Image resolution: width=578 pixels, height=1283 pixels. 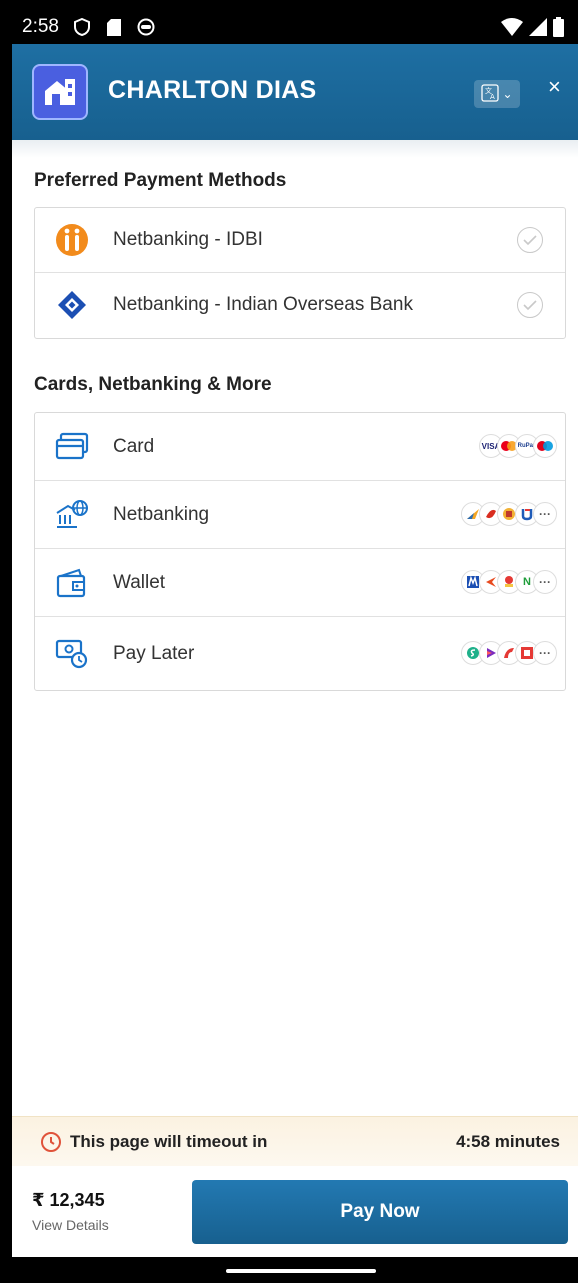 What do you see at coordinates (72, 515) in the screenshot?
I see `bank-globe-icon` at bounding box center [72, 515].